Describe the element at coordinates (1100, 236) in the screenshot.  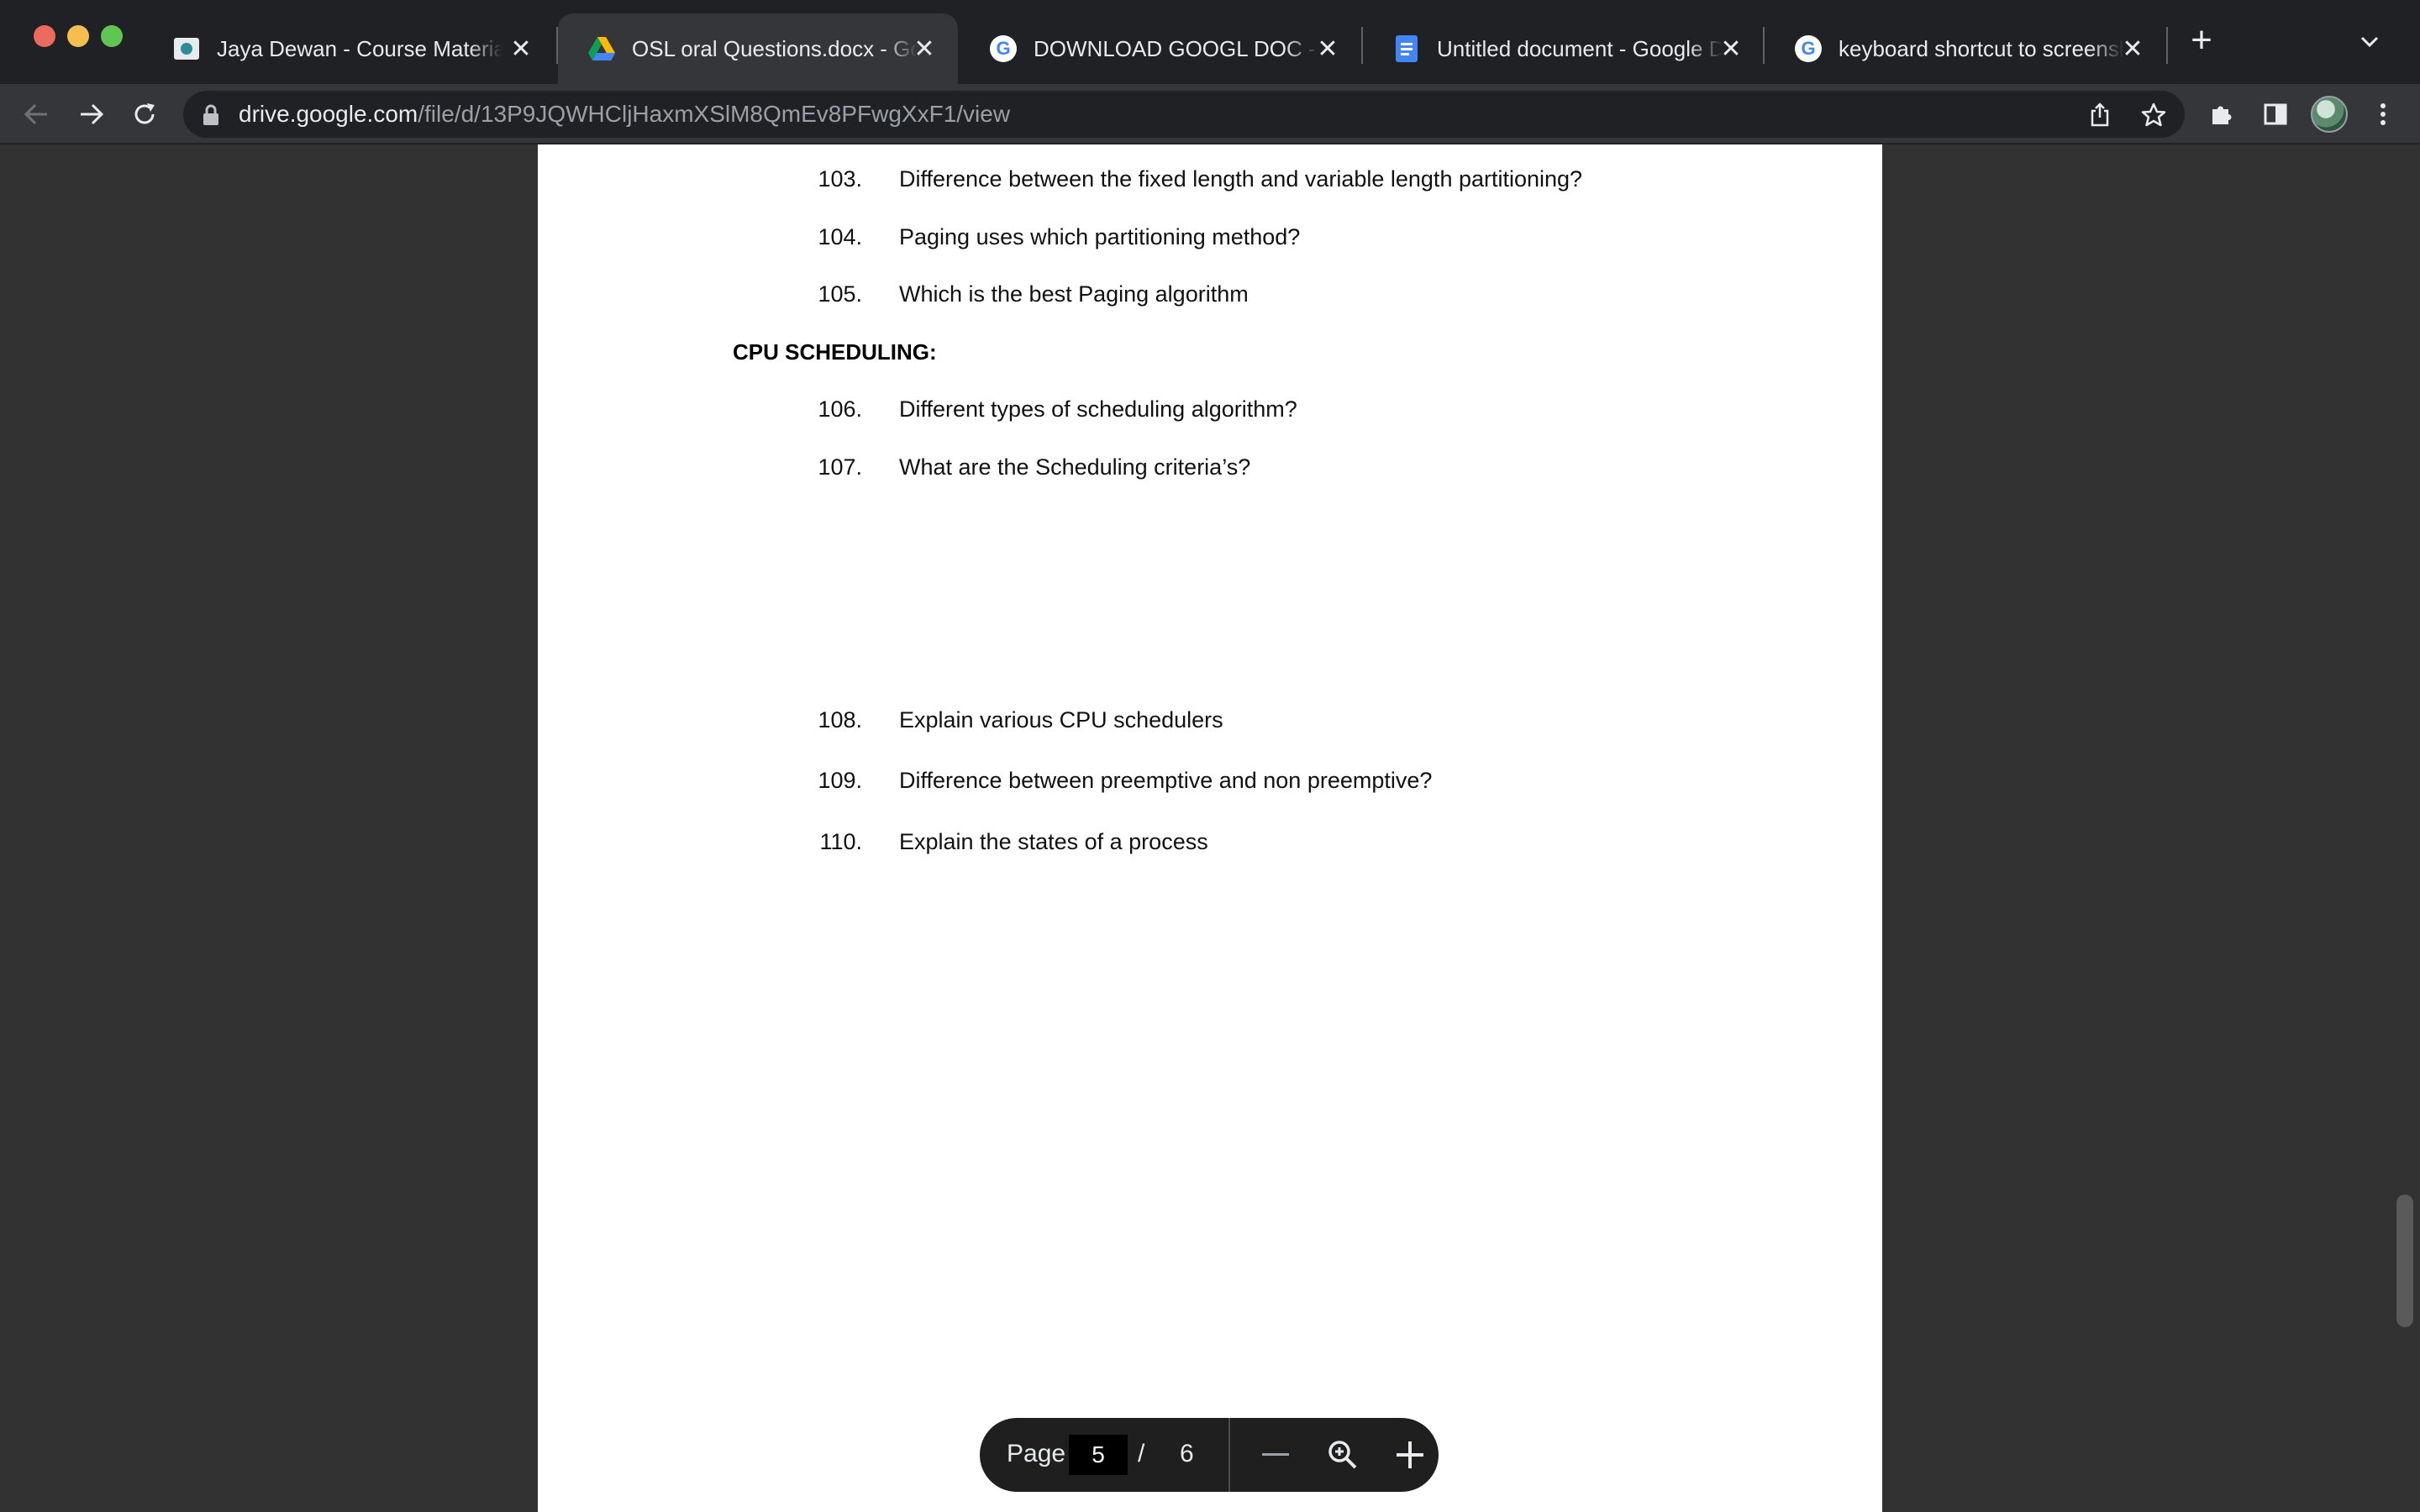
I see `question-text: Paging uses which partitioning method?` at that location.